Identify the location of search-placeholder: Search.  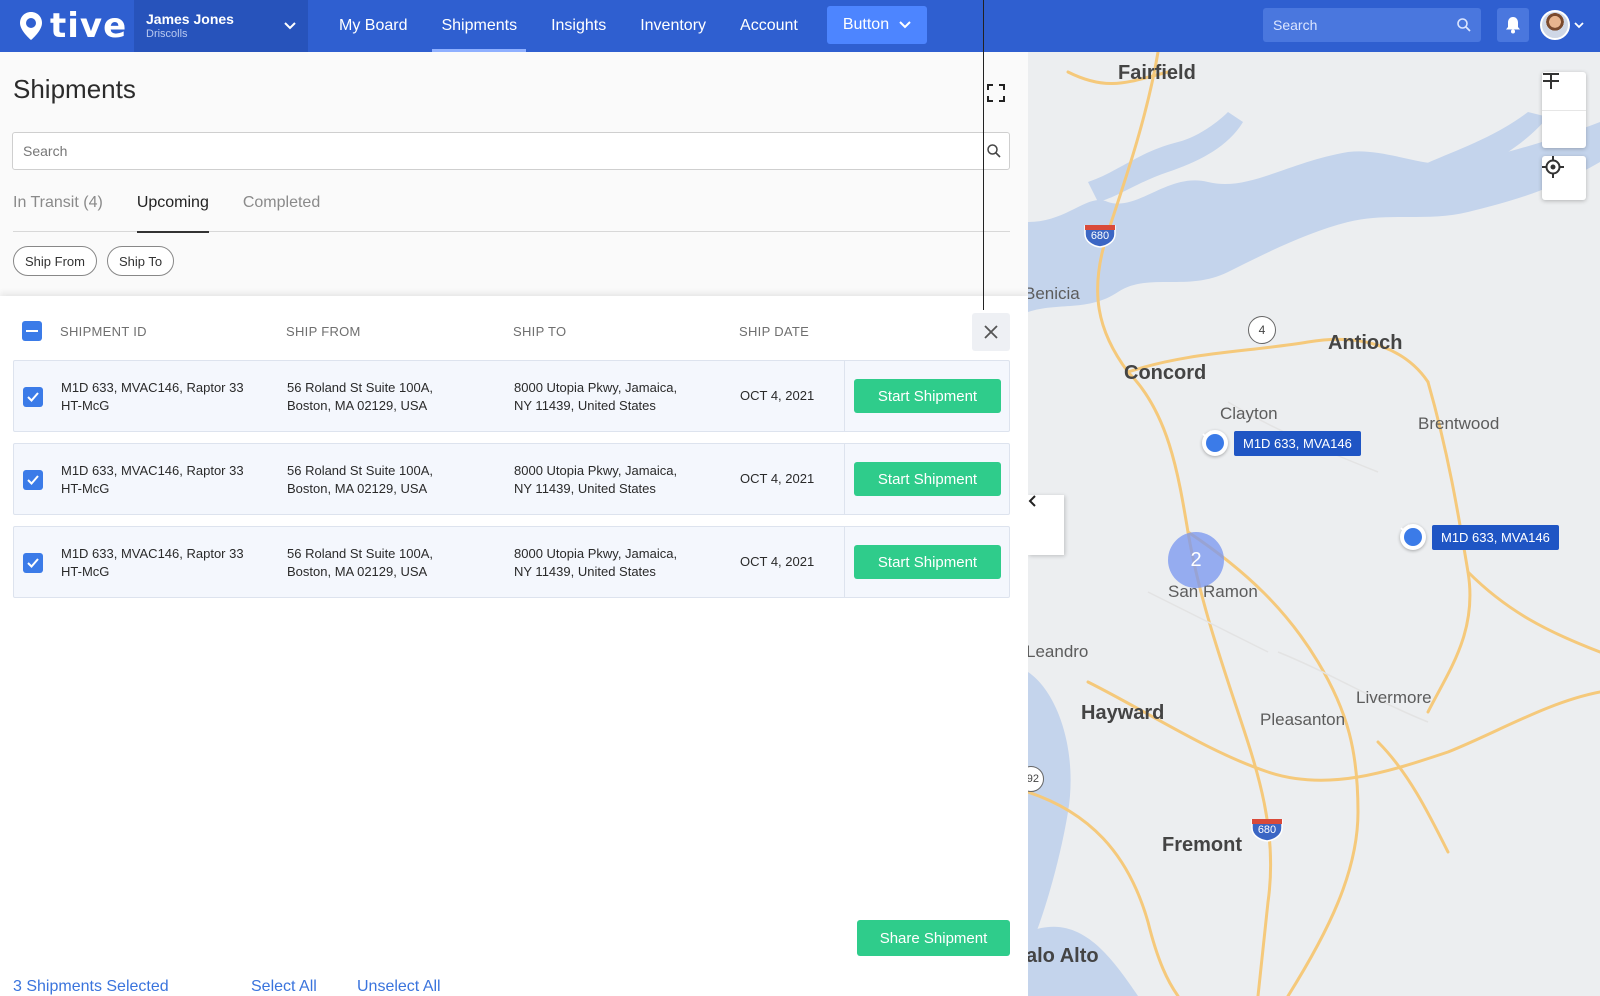
(45, 151).